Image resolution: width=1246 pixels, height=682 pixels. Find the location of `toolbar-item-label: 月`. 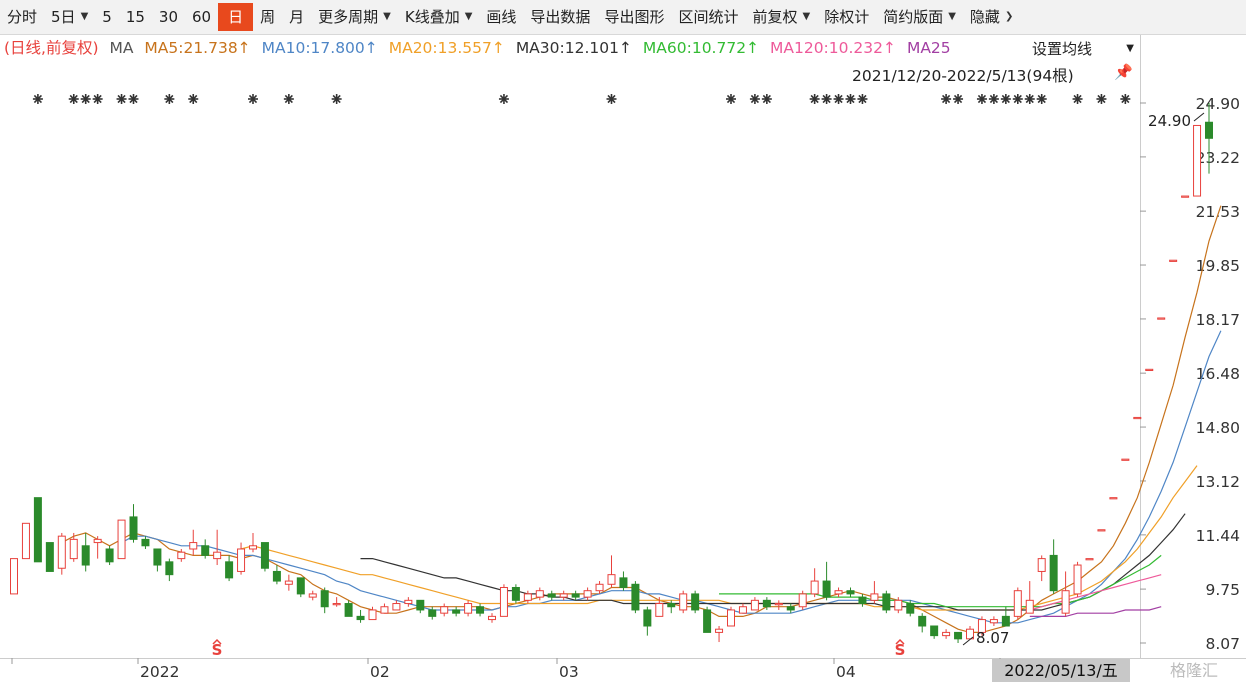

toolbar-item-label: 月 is located at coordinates (297, 17).